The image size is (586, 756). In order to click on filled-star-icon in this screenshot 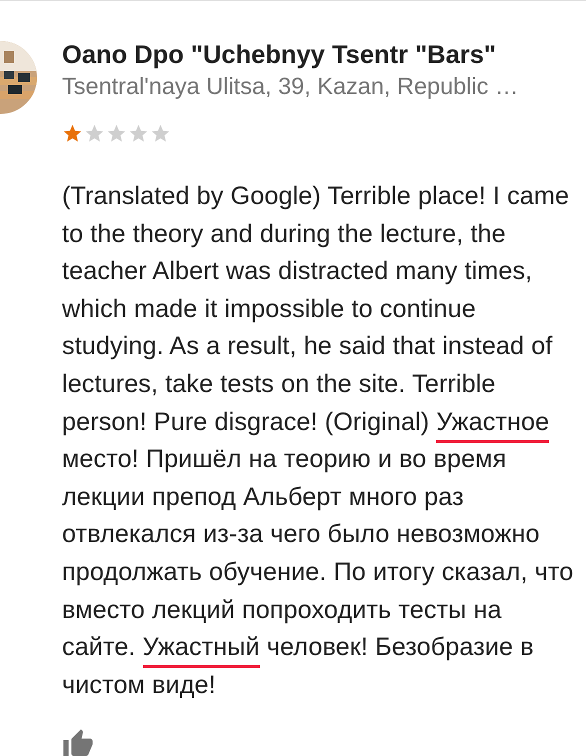, I will do `click(72, 133)`.